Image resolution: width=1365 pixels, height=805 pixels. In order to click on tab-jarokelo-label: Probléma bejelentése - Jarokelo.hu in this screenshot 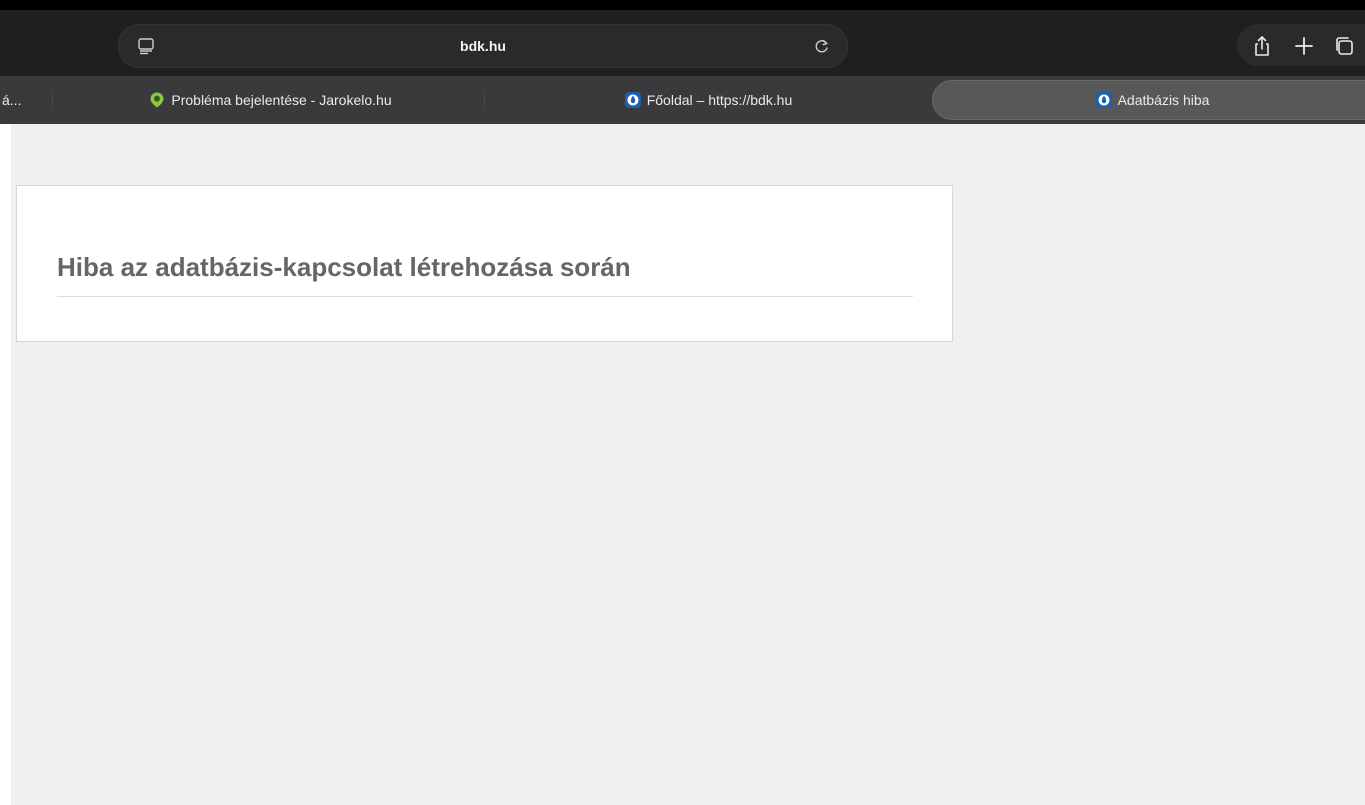, I will do `click(281, 100)`.